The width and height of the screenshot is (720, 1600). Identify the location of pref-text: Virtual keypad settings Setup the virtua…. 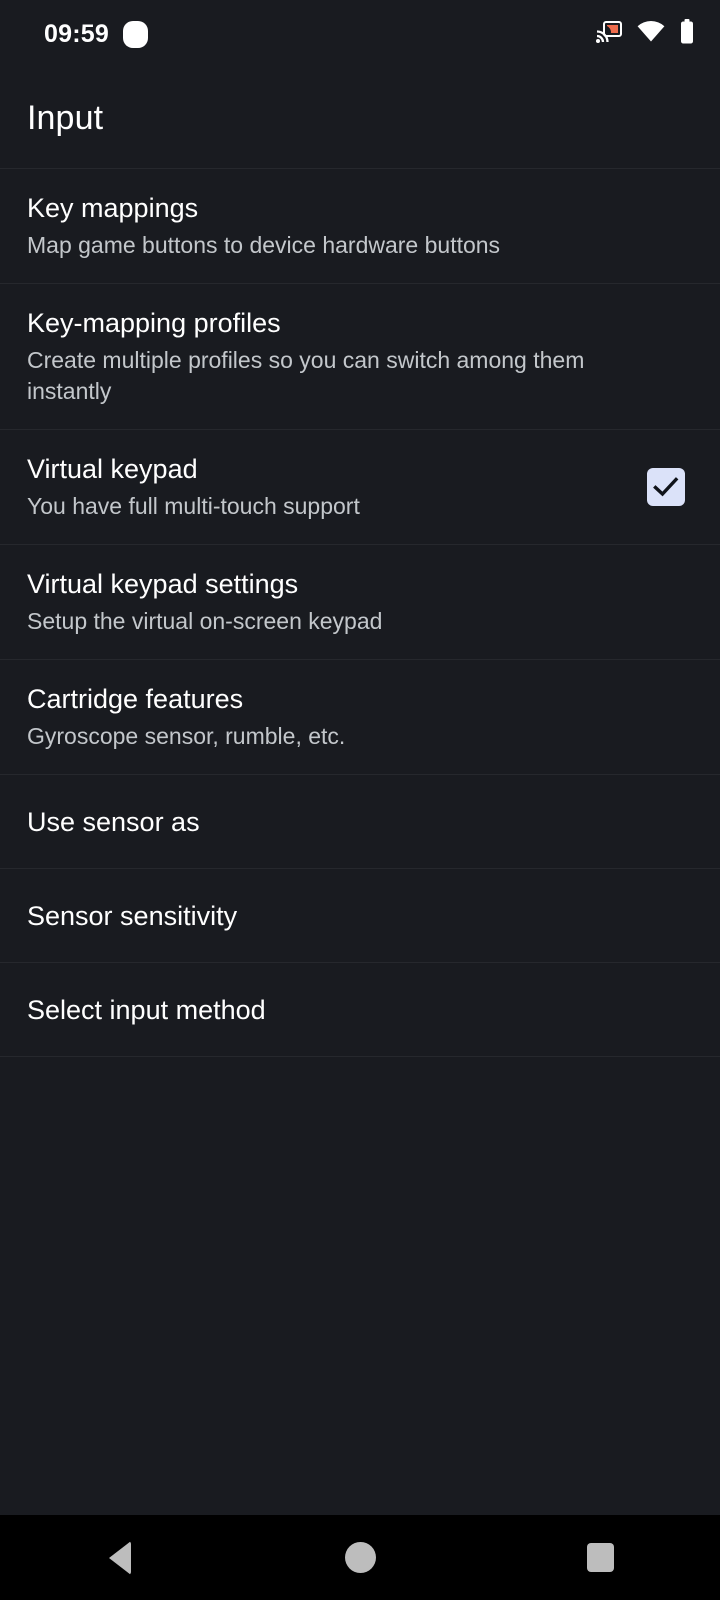
(360, 602).